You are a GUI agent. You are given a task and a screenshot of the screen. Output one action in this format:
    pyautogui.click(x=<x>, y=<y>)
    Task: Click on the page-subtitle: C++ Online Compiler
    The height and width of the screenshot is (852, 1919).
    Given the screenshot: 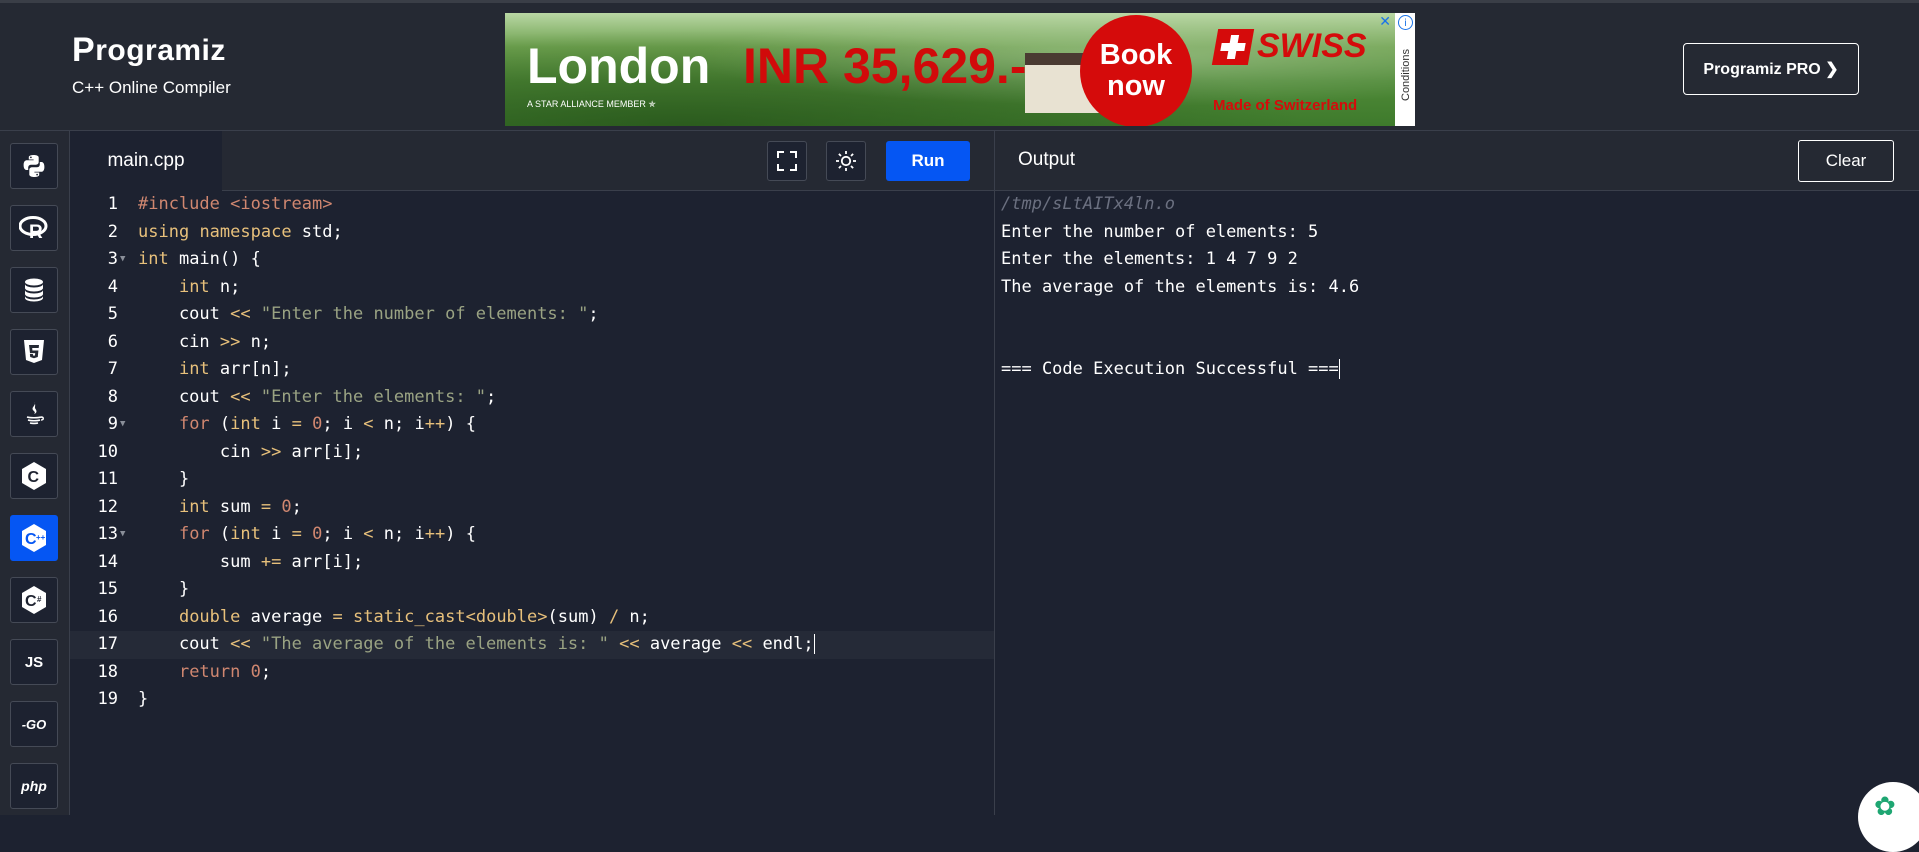 What is the action you would take?
    pyautogui.click(x=151, y=87)
    